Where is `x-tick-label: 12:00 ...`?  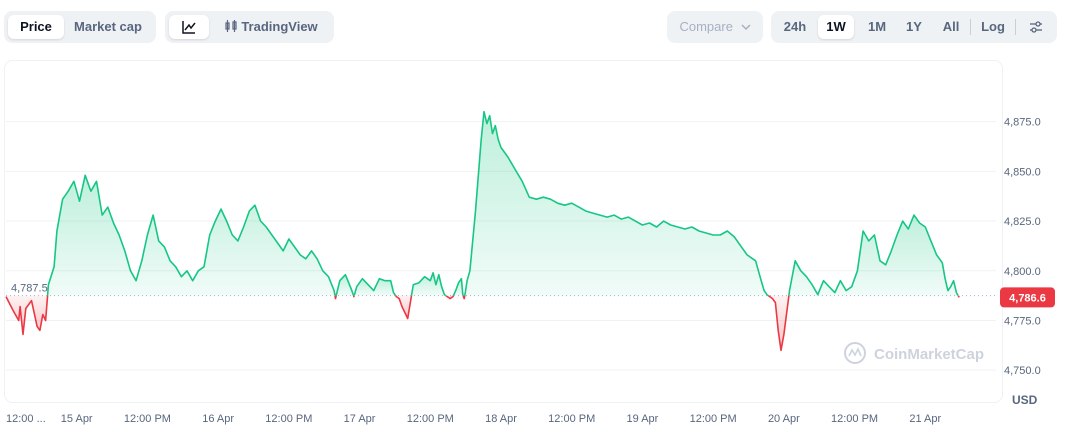 x-tick-label: 12:00 ... is located at coordinates (26, 419).